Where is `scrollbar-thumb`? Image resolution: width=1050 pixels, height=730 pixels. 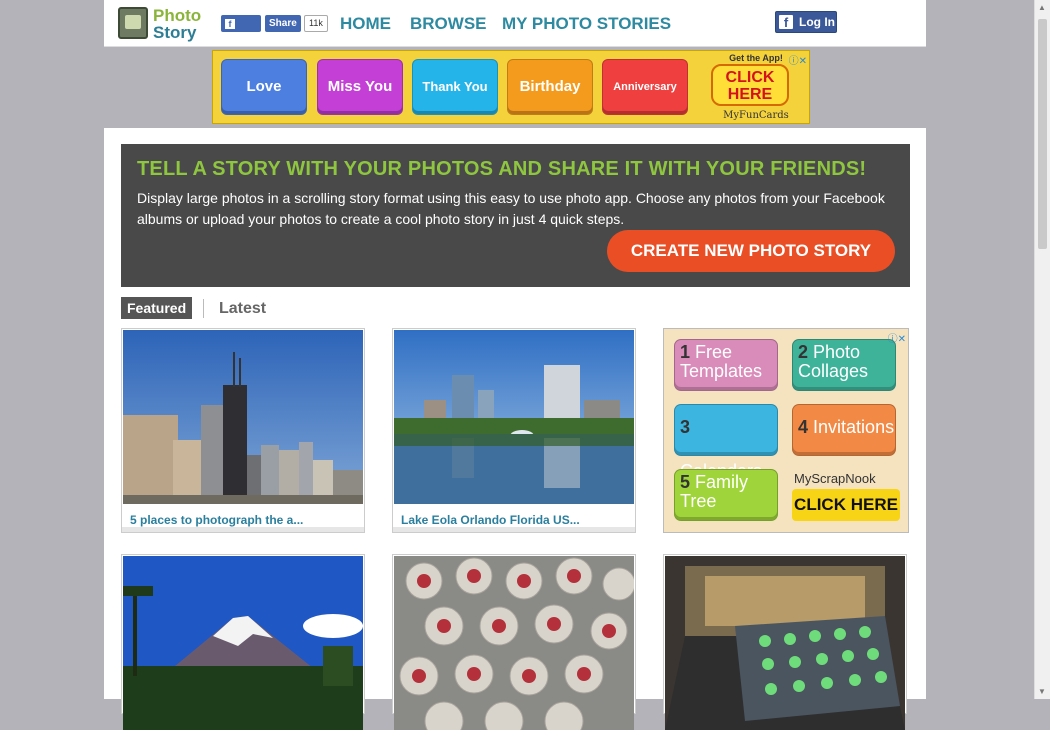
scrollbar-thumb is located at coordinates (1042, 134).